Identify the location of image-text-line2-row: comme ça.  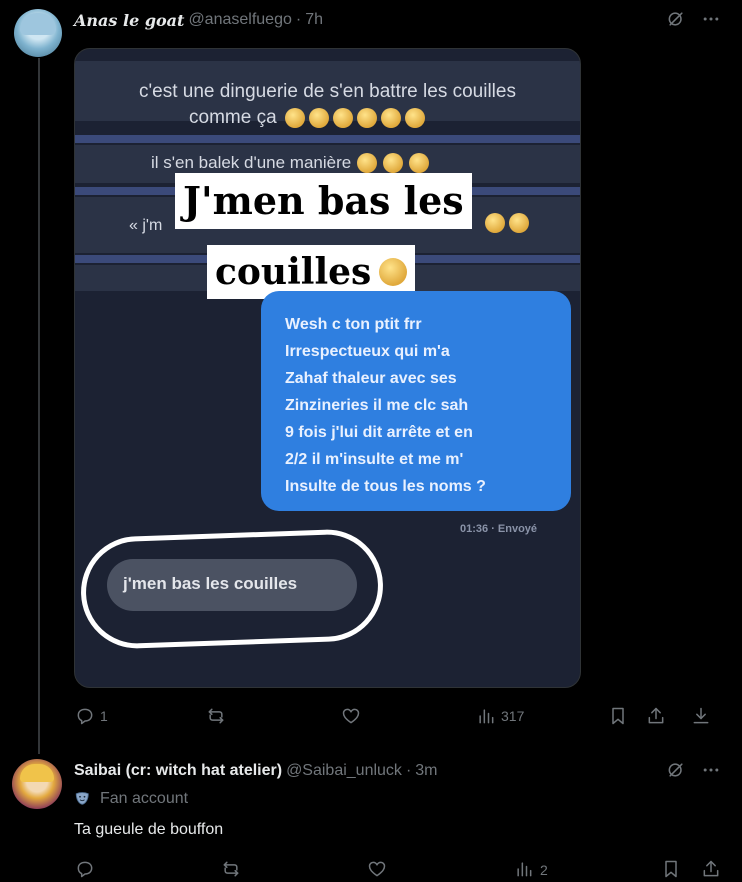
(307, 118).